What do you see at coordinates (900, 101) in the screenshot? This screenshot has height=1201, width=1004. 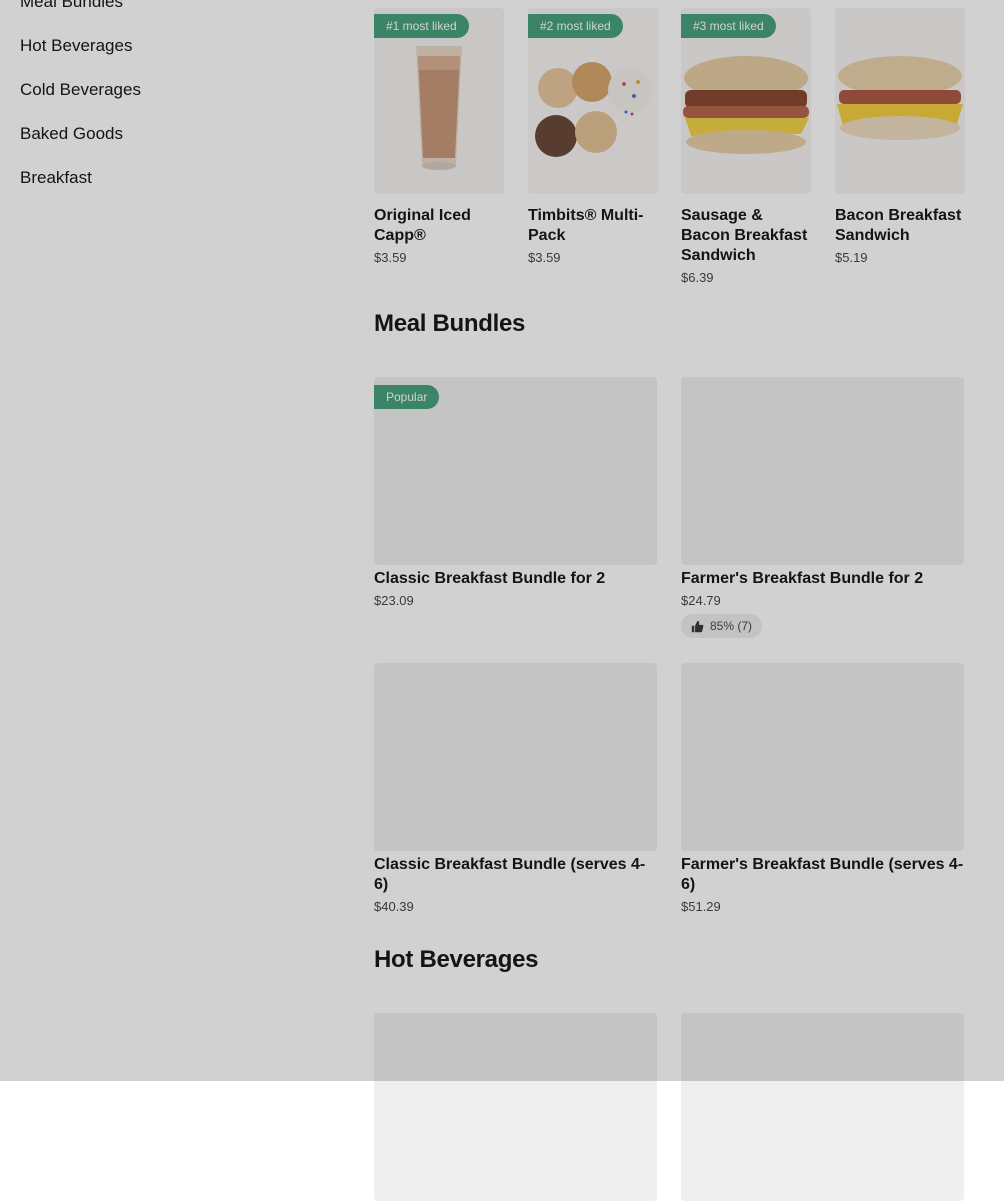 I see `item-image` at bounding box center [900, 101].